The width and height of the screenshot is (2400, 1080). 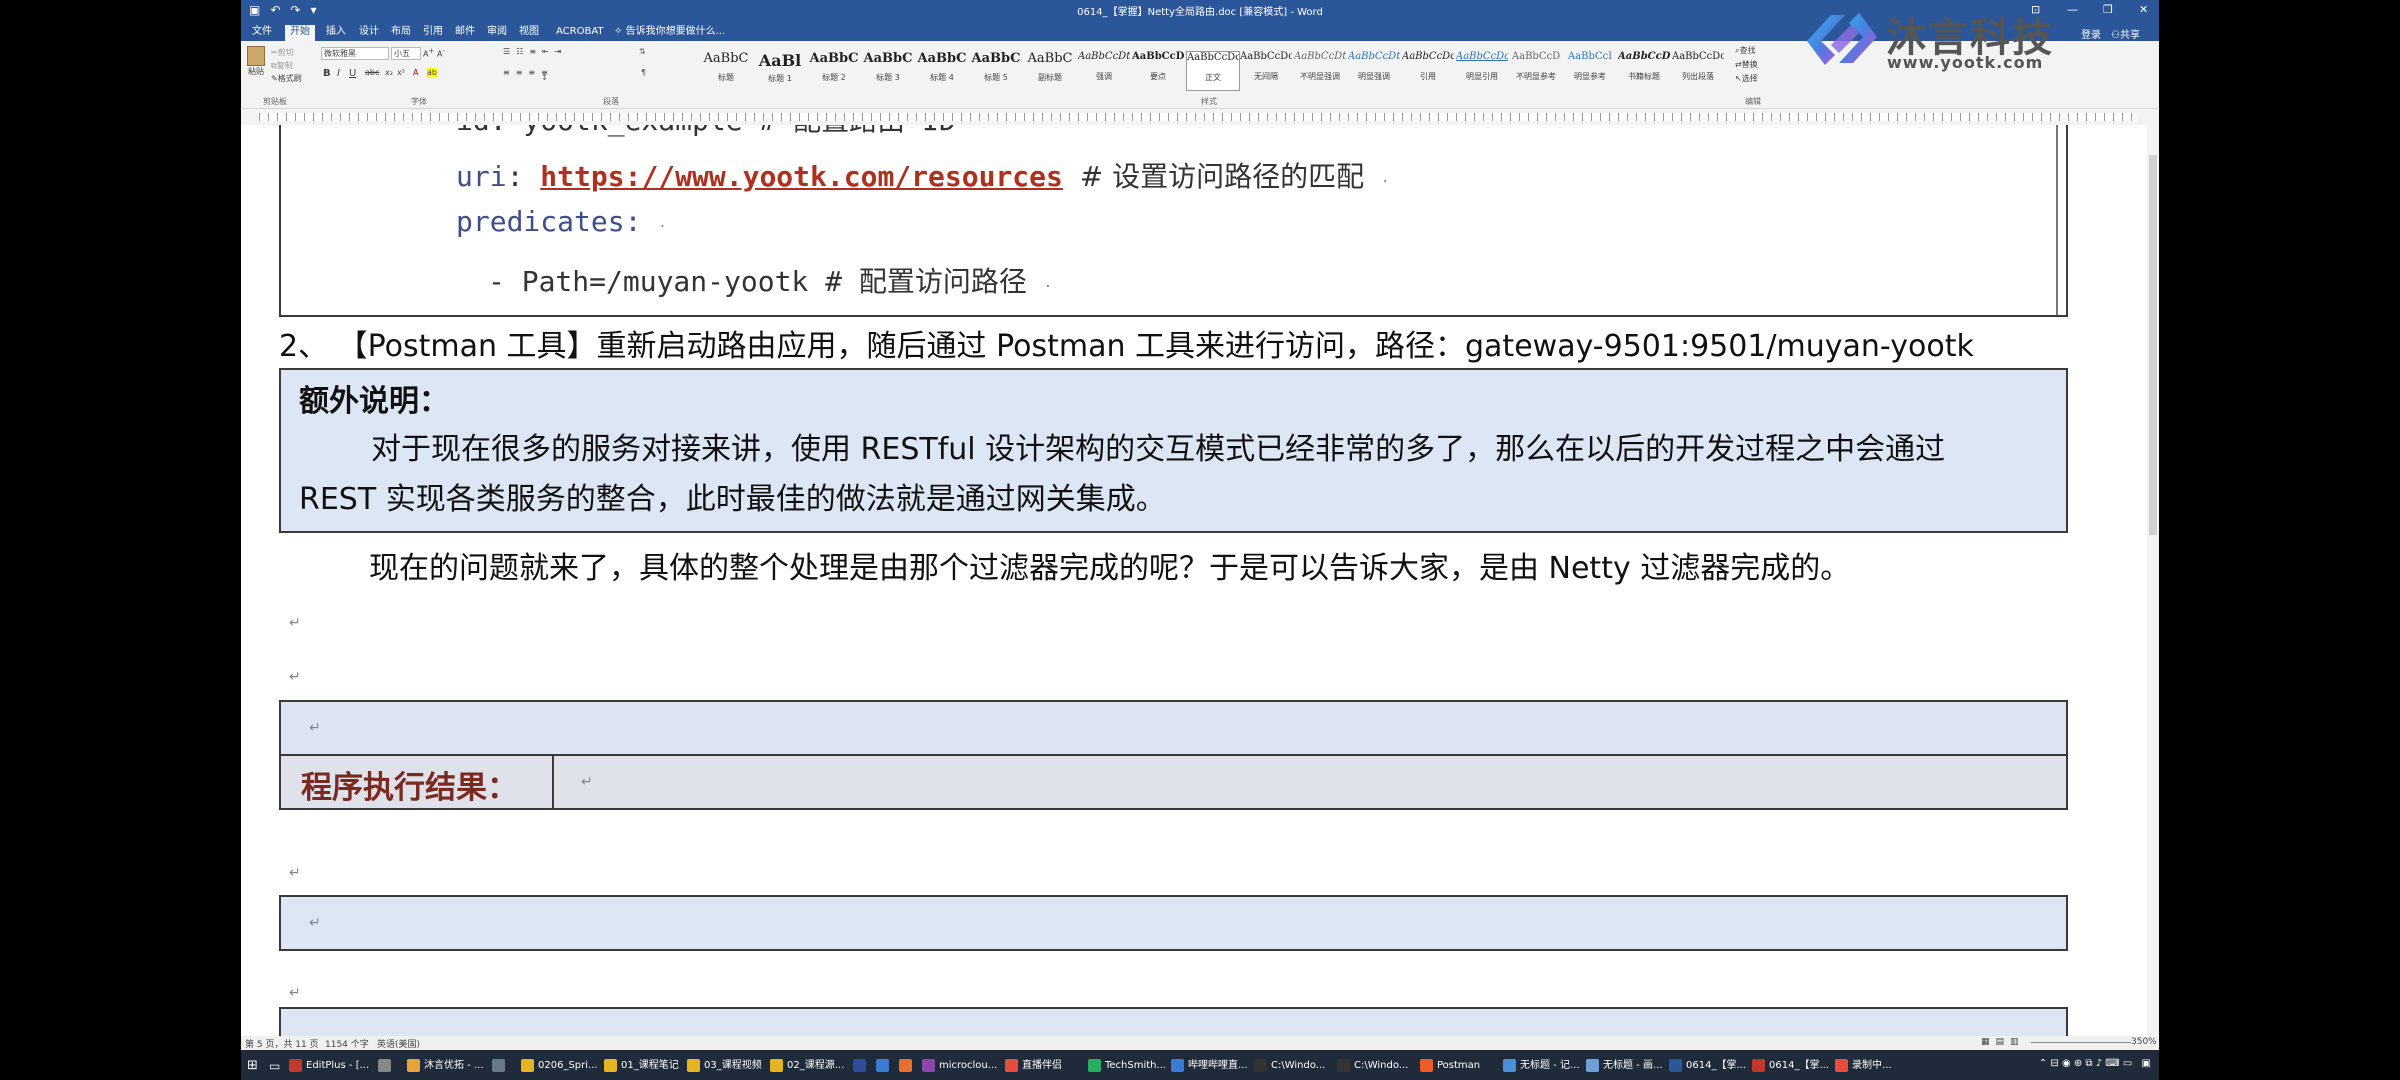 I want to click on vertical-scrollbar, so click(x=2153, y=580).